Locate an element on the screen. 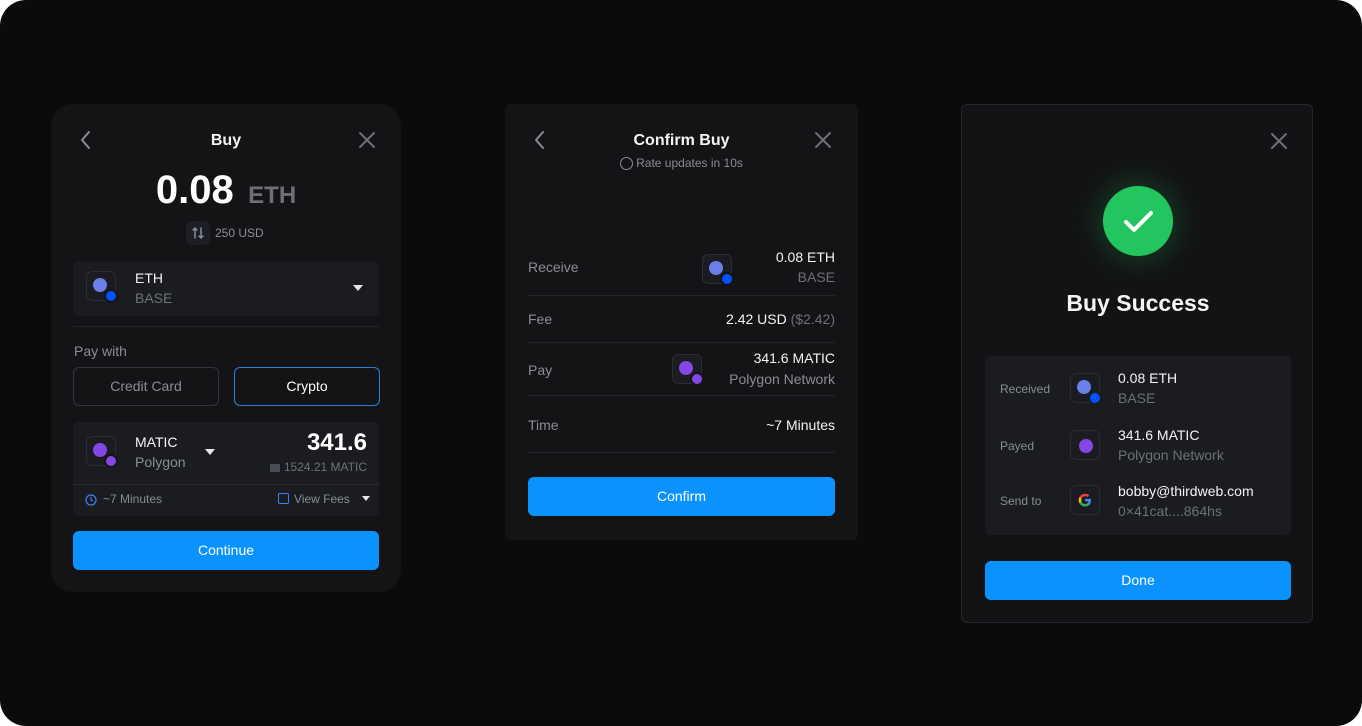 The image size is (1362, 726). rate-seconds: 10s is located at coordinates (733, 163).